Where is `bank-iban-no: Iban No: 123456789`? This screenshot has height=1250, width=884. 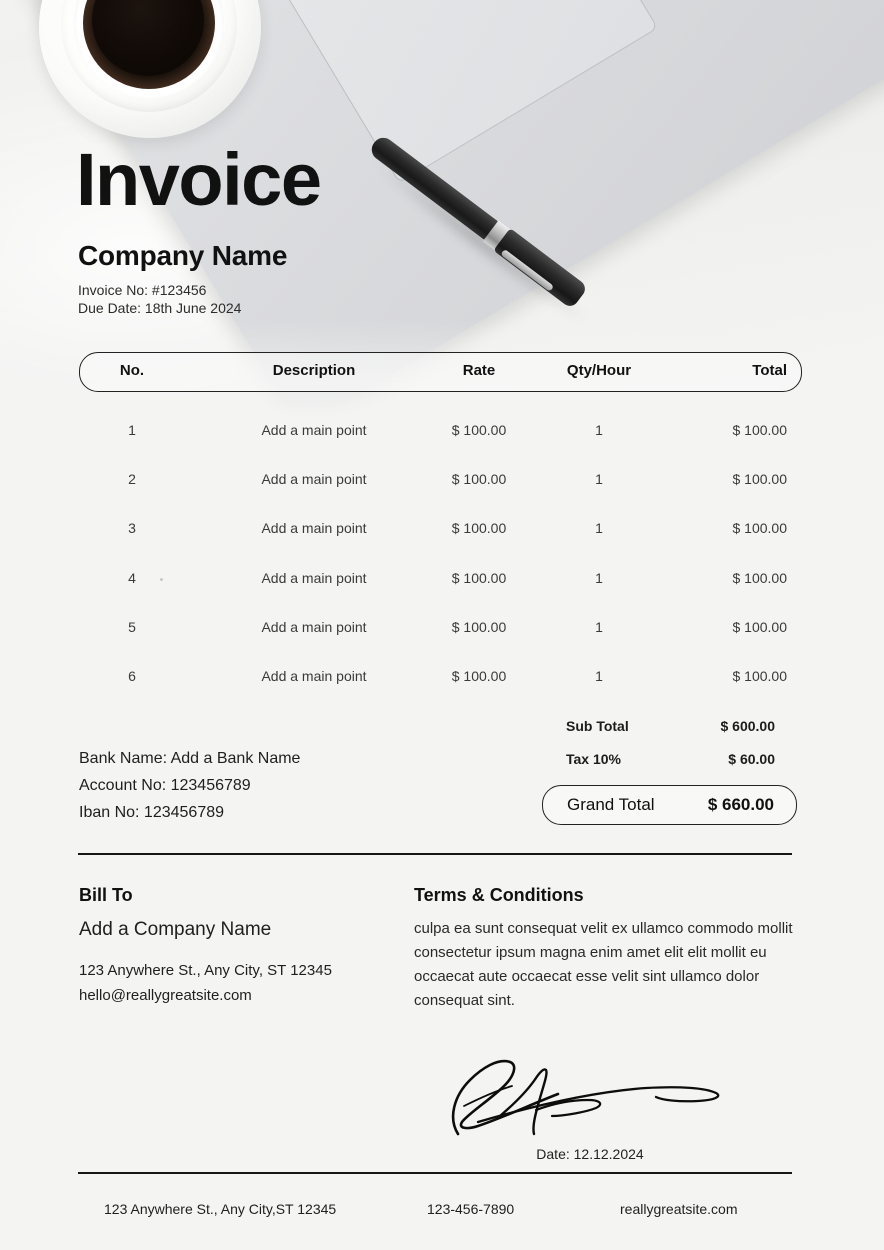 bank-iban-no: Iban No: 123456789 is located at coordinates (152, 812).